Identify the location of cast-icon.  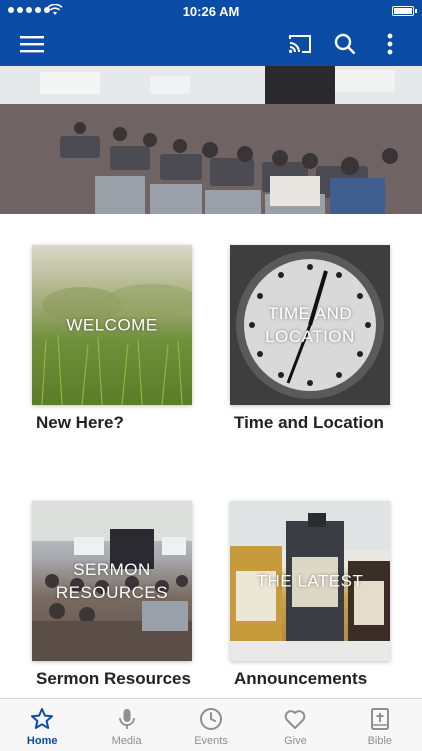
(300, 44).